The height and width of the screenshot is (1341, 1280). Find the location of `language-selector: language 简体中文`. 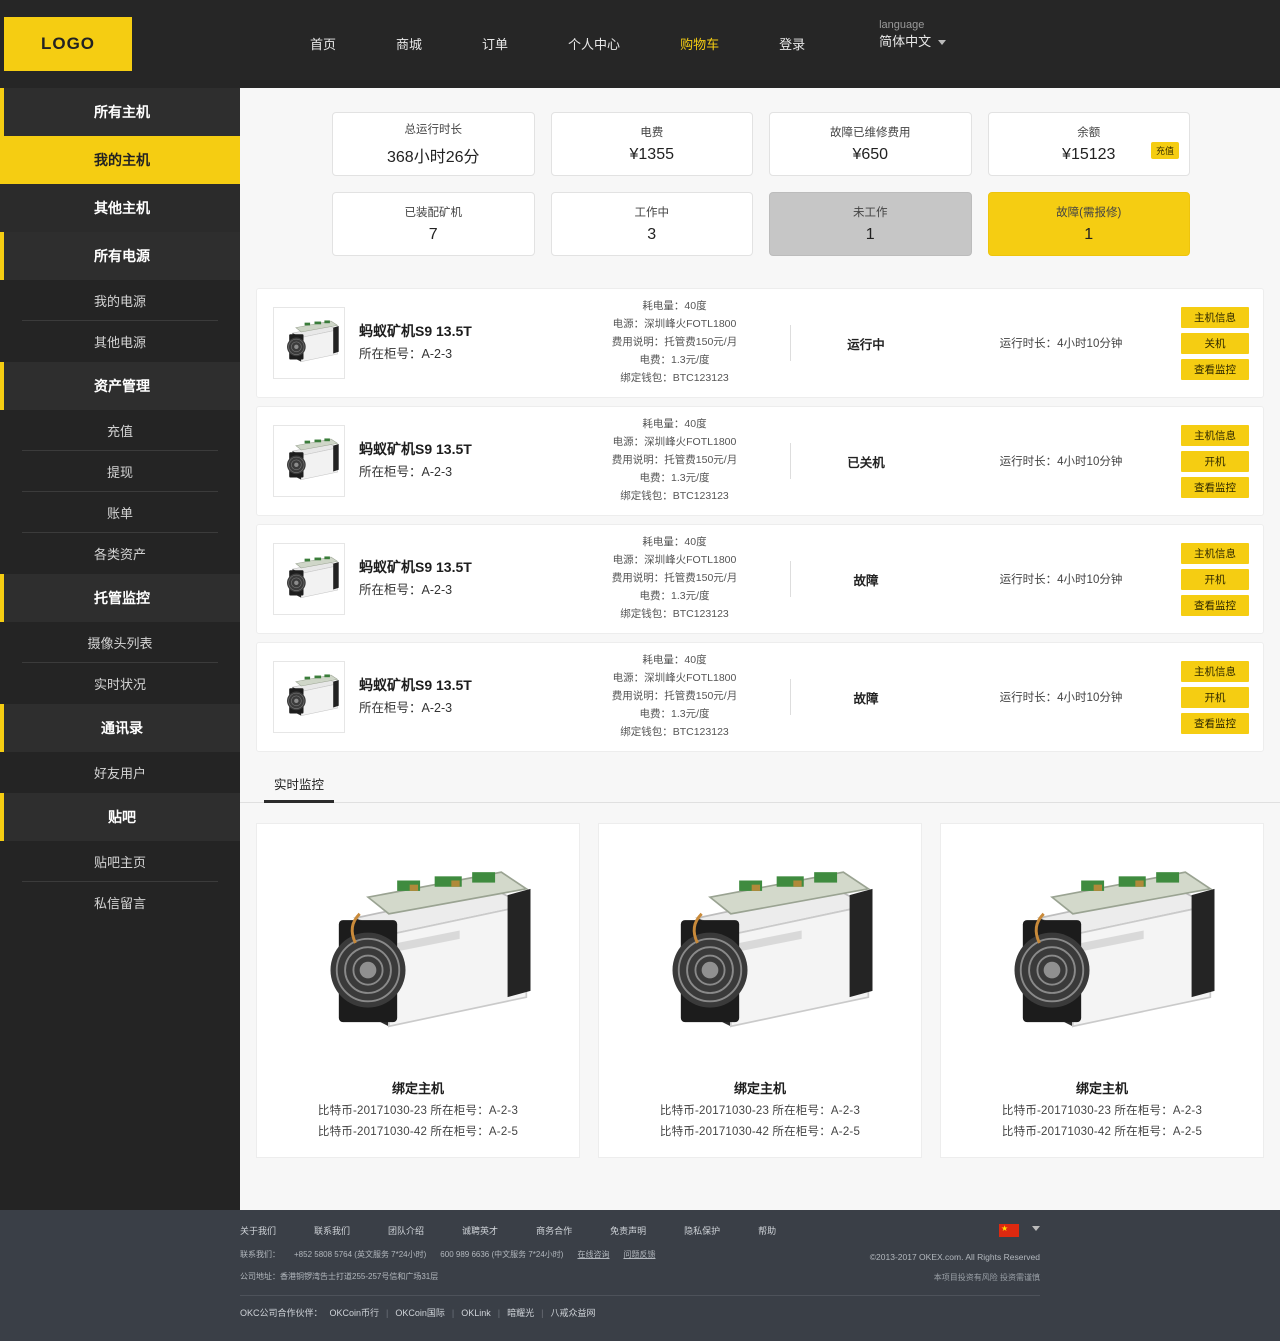

language-selector: language 简体中文 is located at coordinates (913, 34).